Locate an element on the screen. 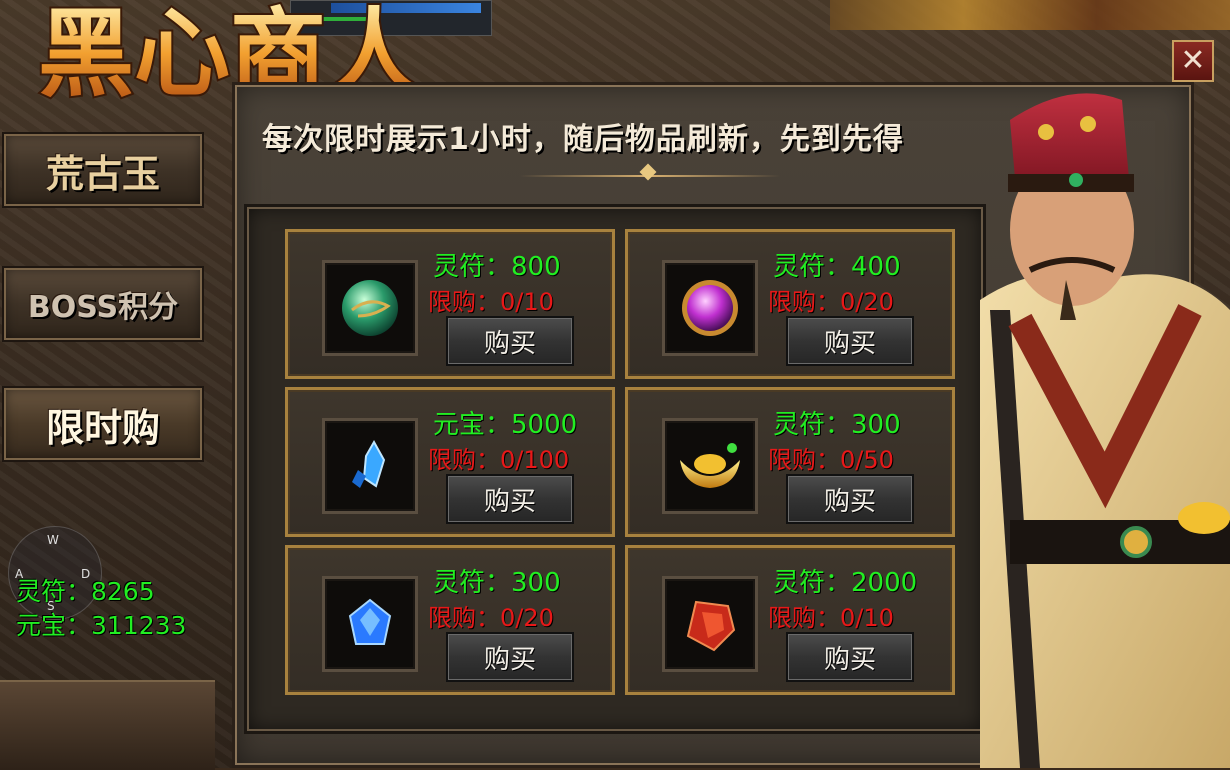 The width and height of the screenshot is (1230, 770). shop-item-card: 灵符：2000 限购：0/10 购买 is located at coordinates (790, 620).